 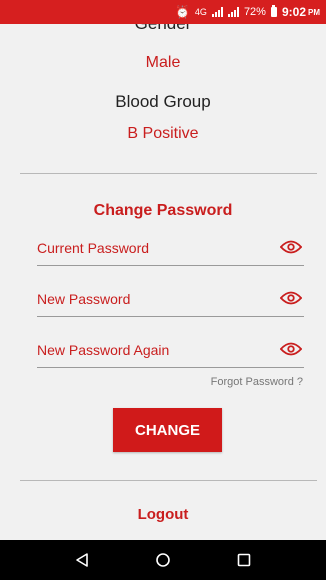 I want to click on clock-meridiem: PM, so click(x=314, y=12).